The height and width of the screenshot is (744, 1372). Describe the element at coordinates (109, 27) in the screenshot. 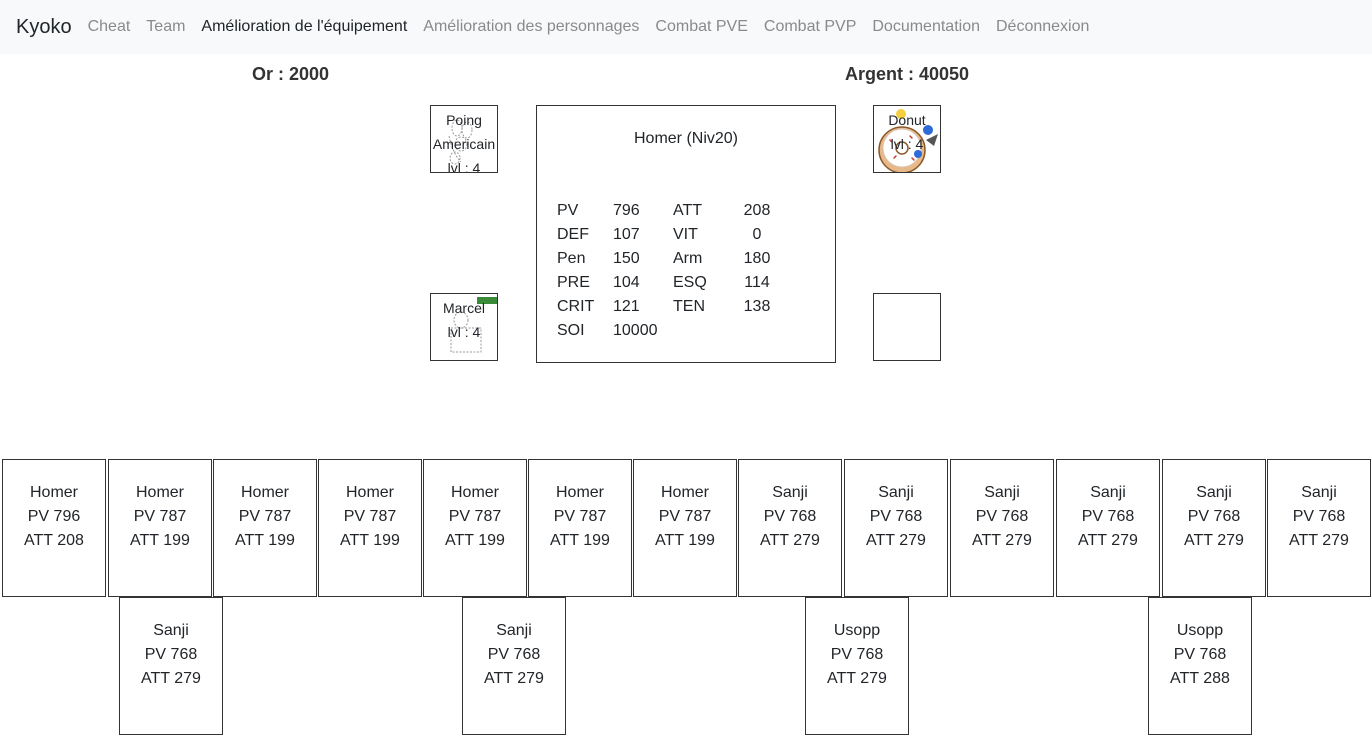

I see `nav-link-cheat: Cheat` at that location.